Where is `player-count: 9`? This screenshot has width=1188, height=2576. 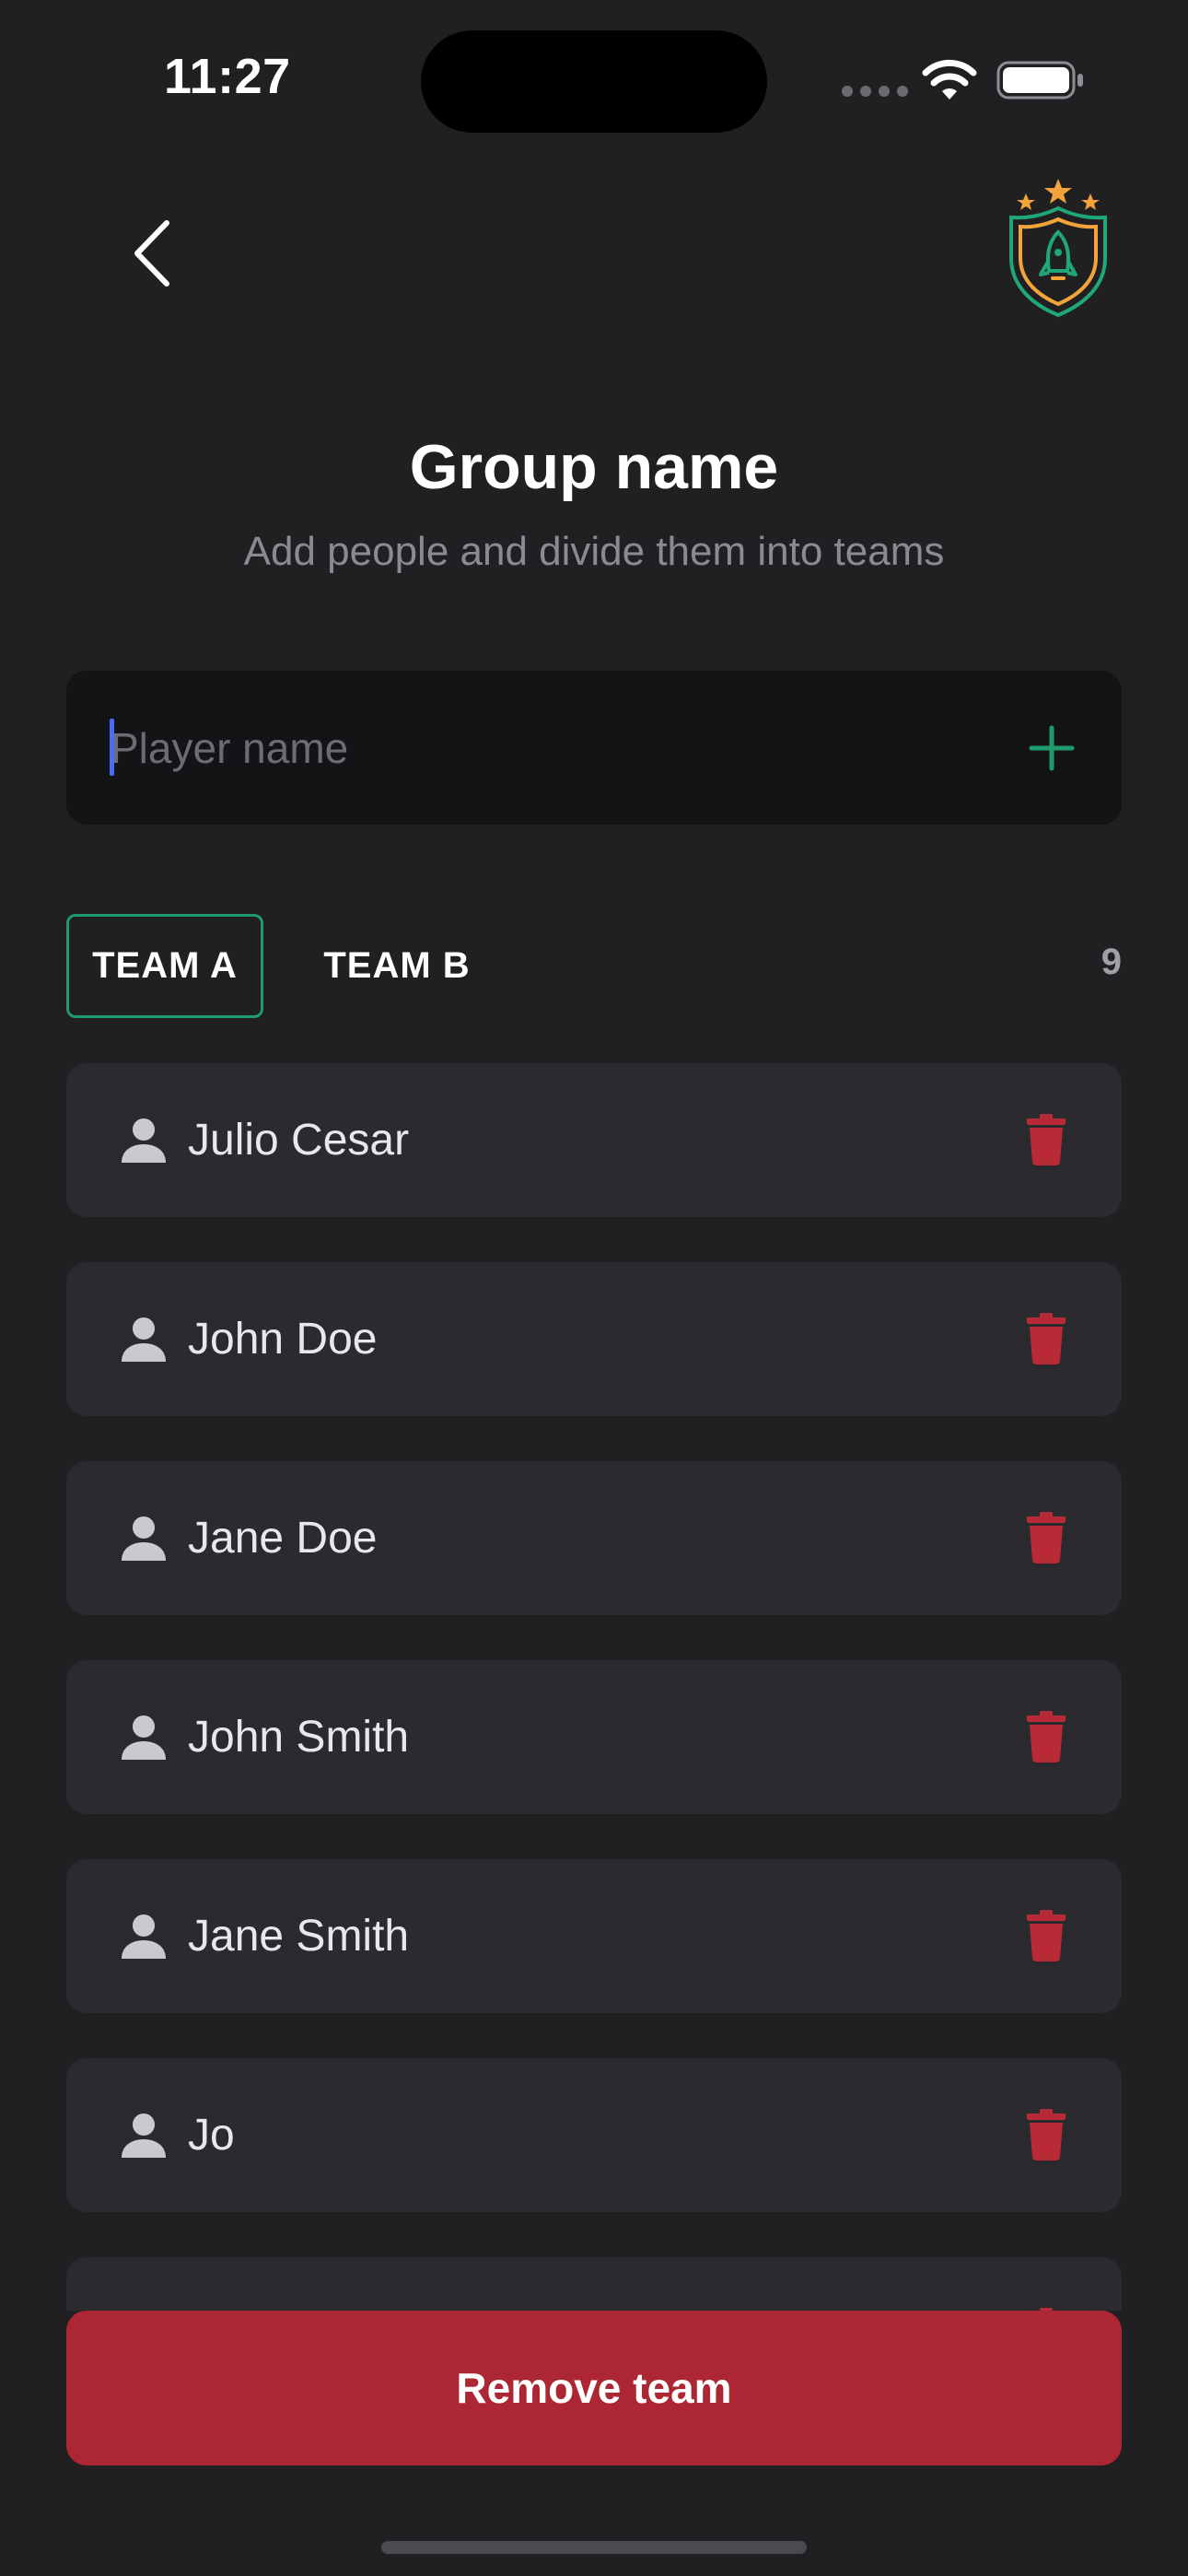
player-count: 9 is located at coordinates (1111, 962).